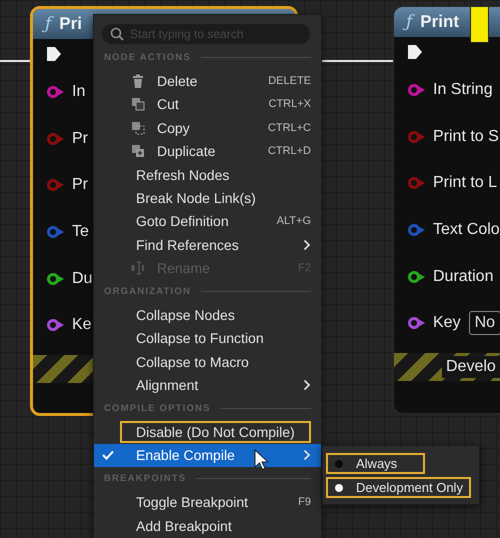  I want to click on menu-item-label: Add Breakpoint, so click(184, 526).